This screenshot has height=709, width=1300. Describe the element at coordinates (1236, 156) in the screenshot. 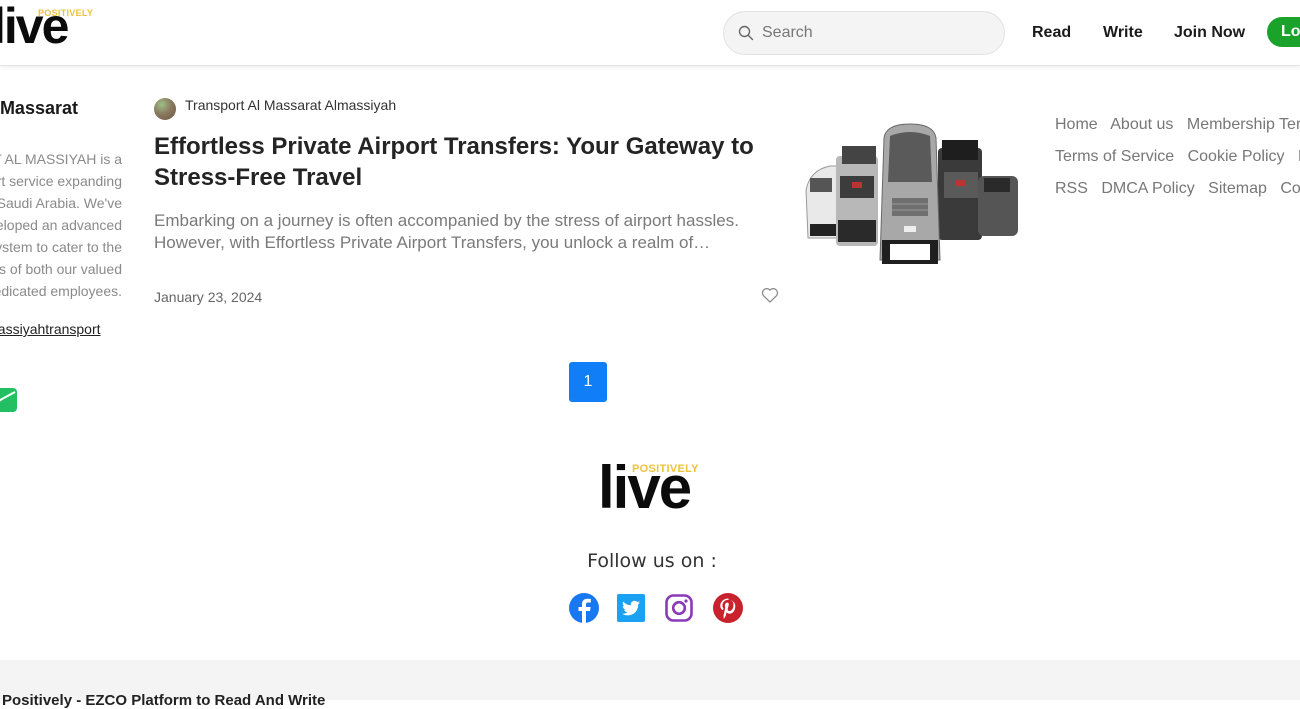

I see `link-cookie-policy: Cookie Policy` at that location.